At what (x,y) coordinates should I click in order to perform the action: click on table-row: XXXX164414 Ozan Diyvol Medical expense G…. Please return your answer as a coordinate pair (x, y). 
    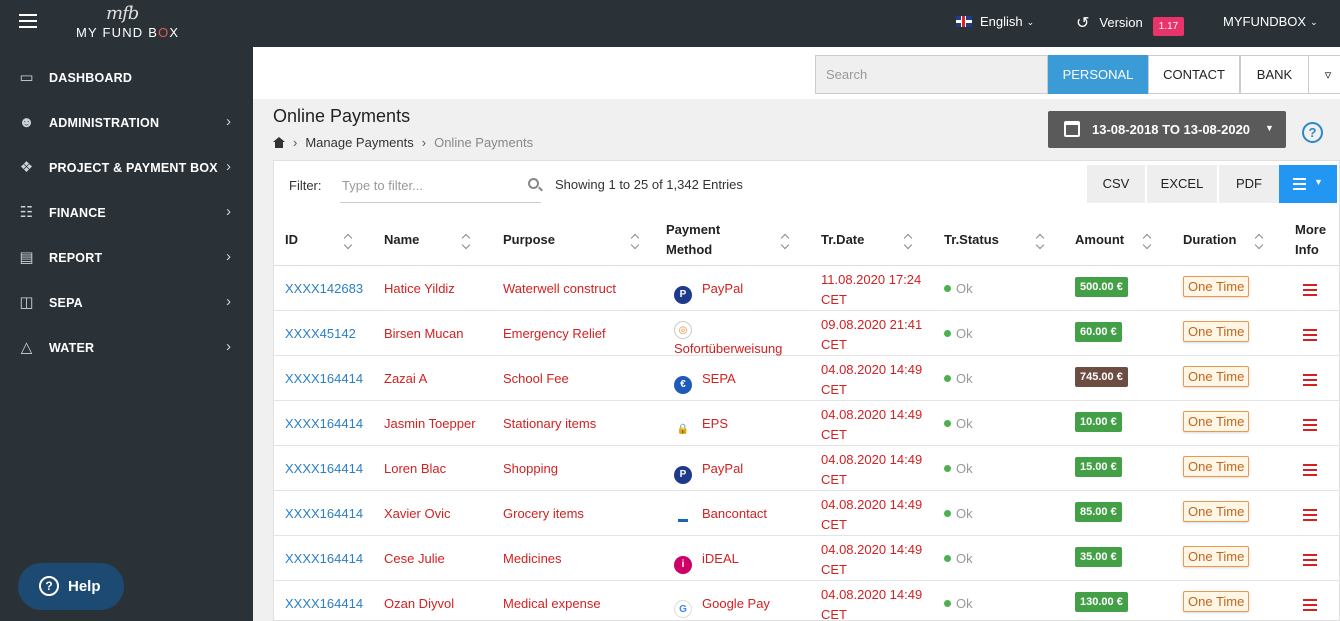
    Looking at the image, I should click on (807, 601).